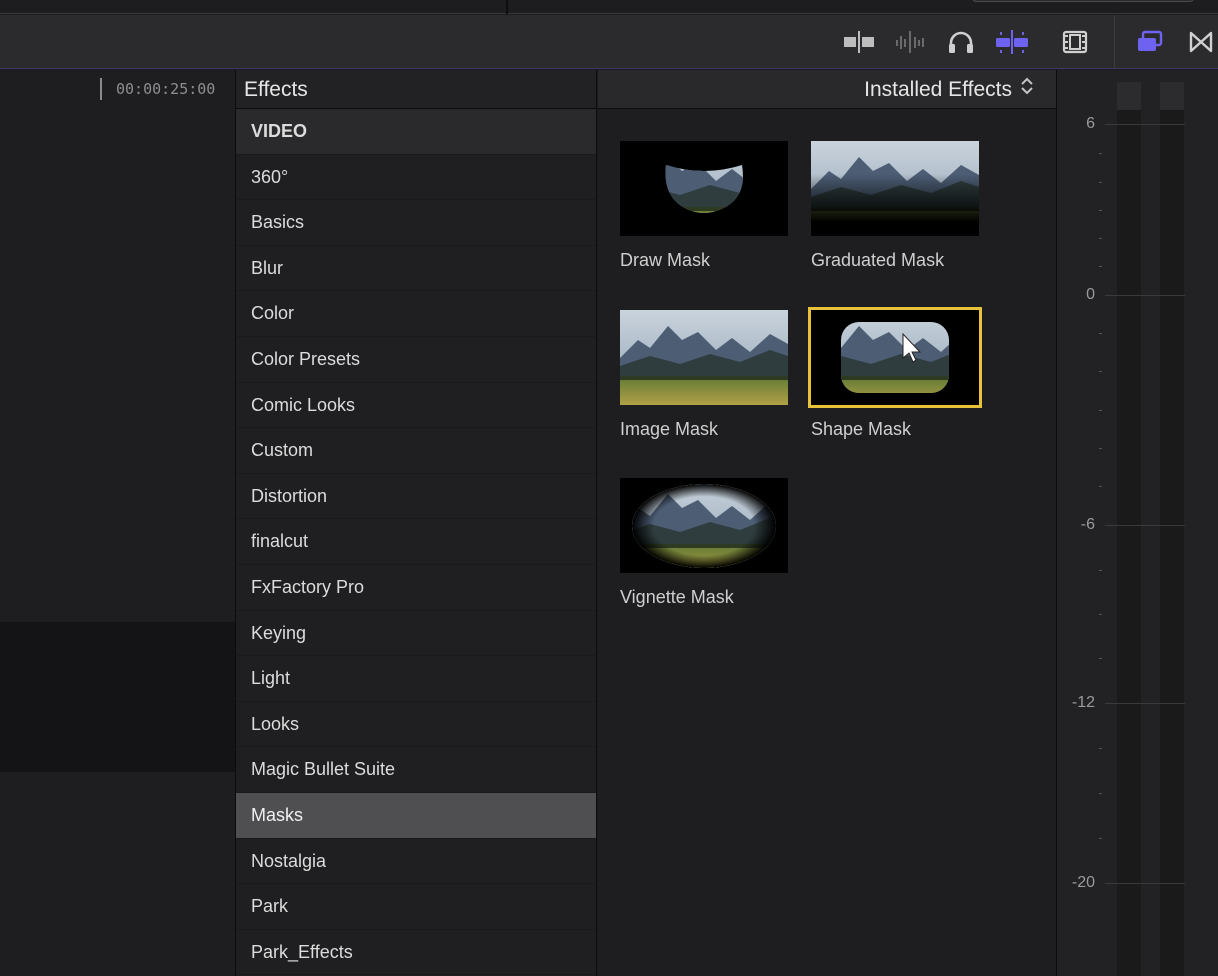 This screenshot has width=1218, height=976. Describe the element at coordinates (1075, 42) in the screenshot. I see `clip-appearance-icon` at that location.